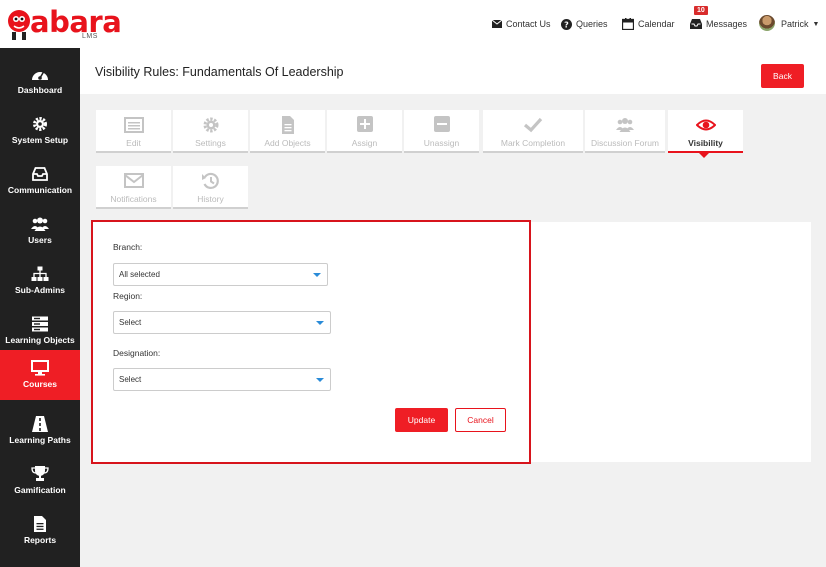 The width and height of the screenshot is (826, 567). I want to click on sidebar-item-sub-admins: Sub-Admins, so click(40, 281).